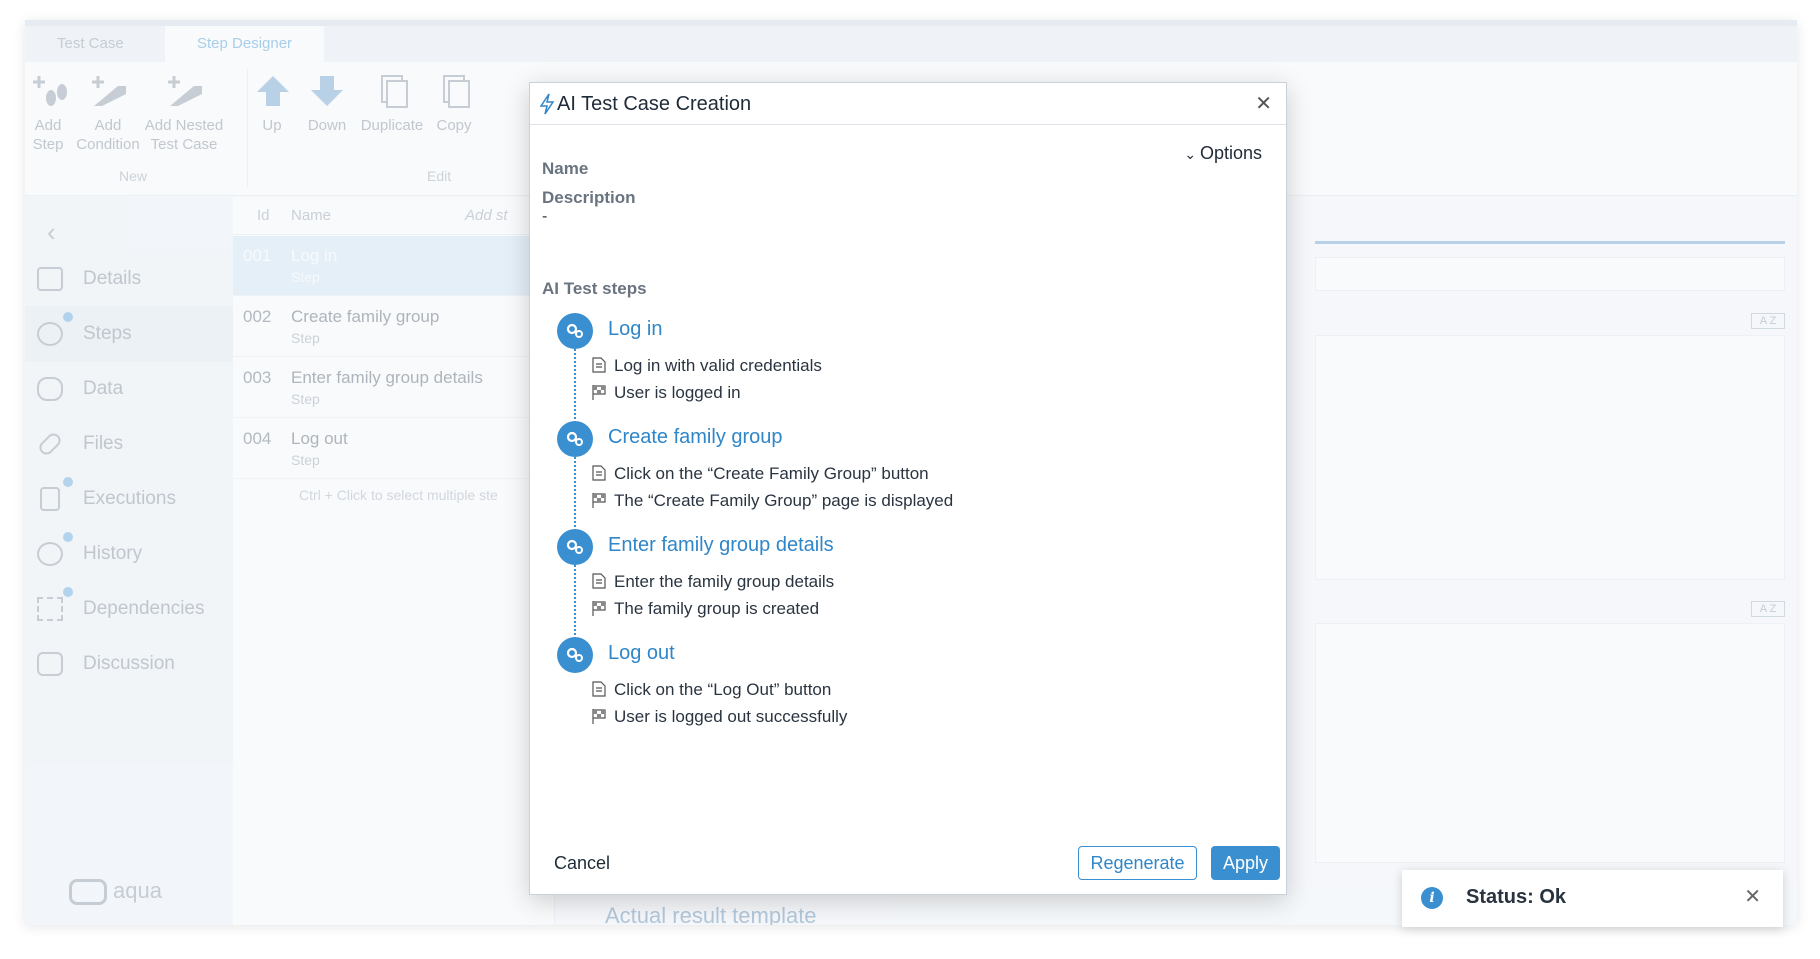 The image size is (1820, 959). I want to click on copy-button: Copy, so click(454, 103).